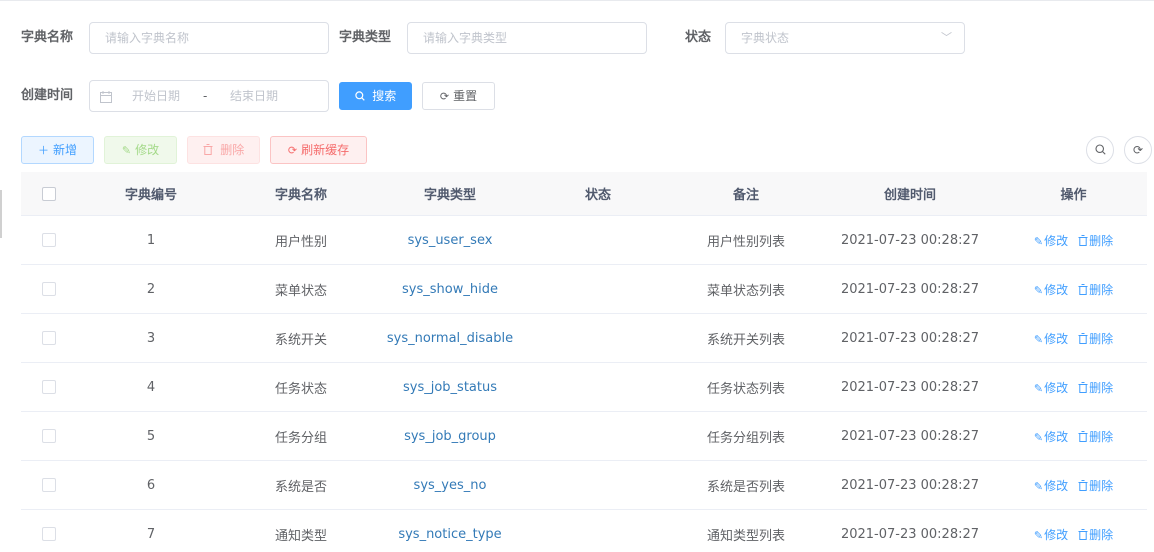 Image resolution: width=1154 pixels, height=552 pixels. I want to click on reset-button: ⟳ 重置, so click(458, 96).